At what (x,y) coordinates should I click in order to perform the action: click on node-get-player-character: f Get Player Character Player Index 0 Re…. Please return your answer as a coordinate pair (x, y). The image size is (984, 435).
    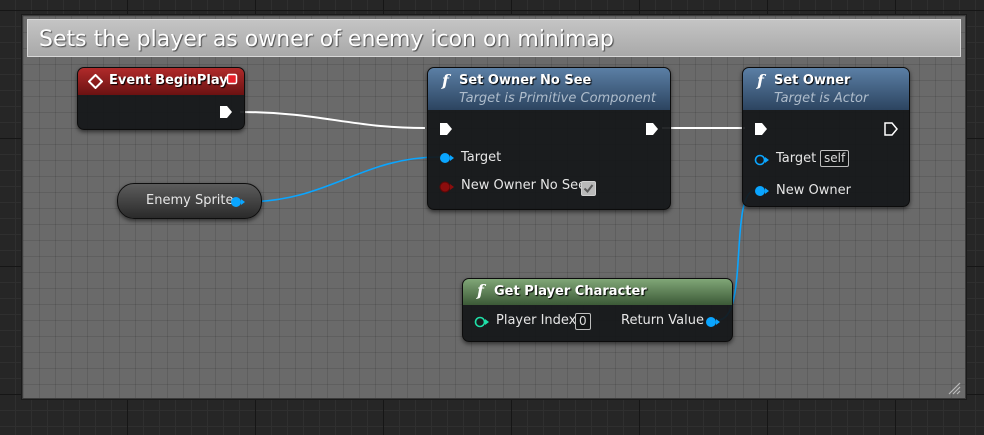
    Looking at the image, I should click on (597, 310).